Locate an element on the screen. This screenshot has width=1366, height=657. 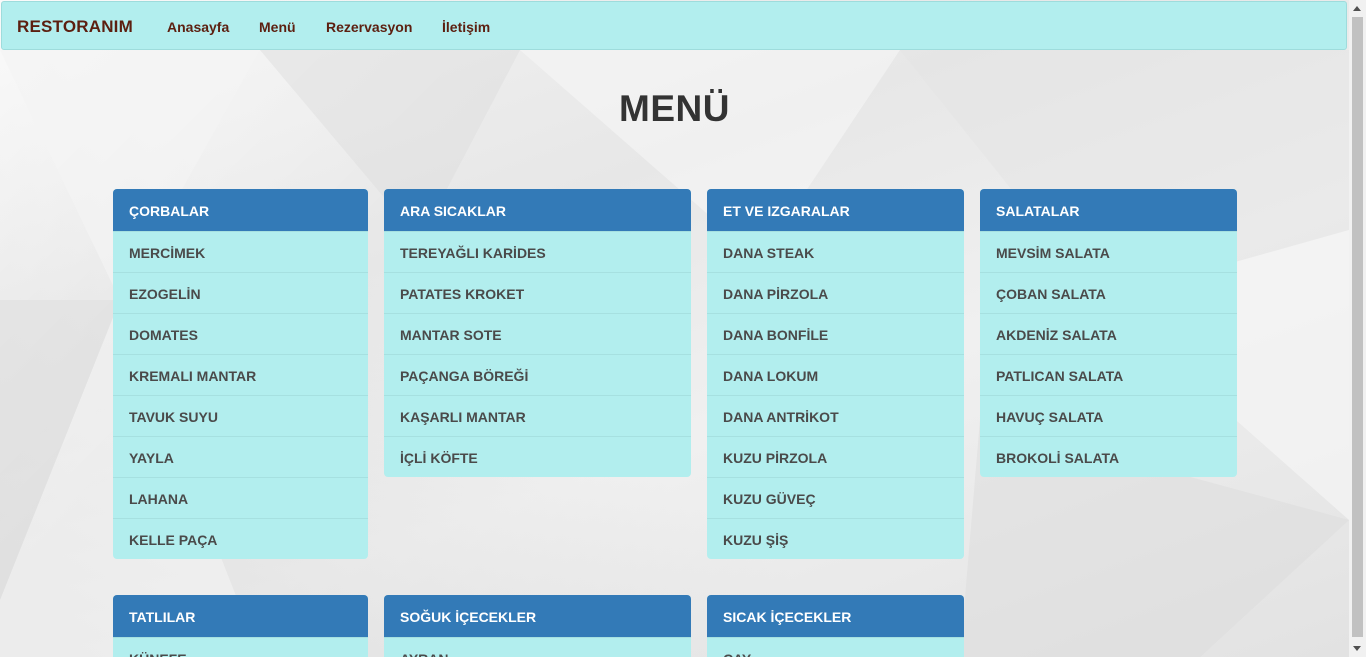
menu-item: KUZU ŞİŞ is located at coordinates (835, 538).